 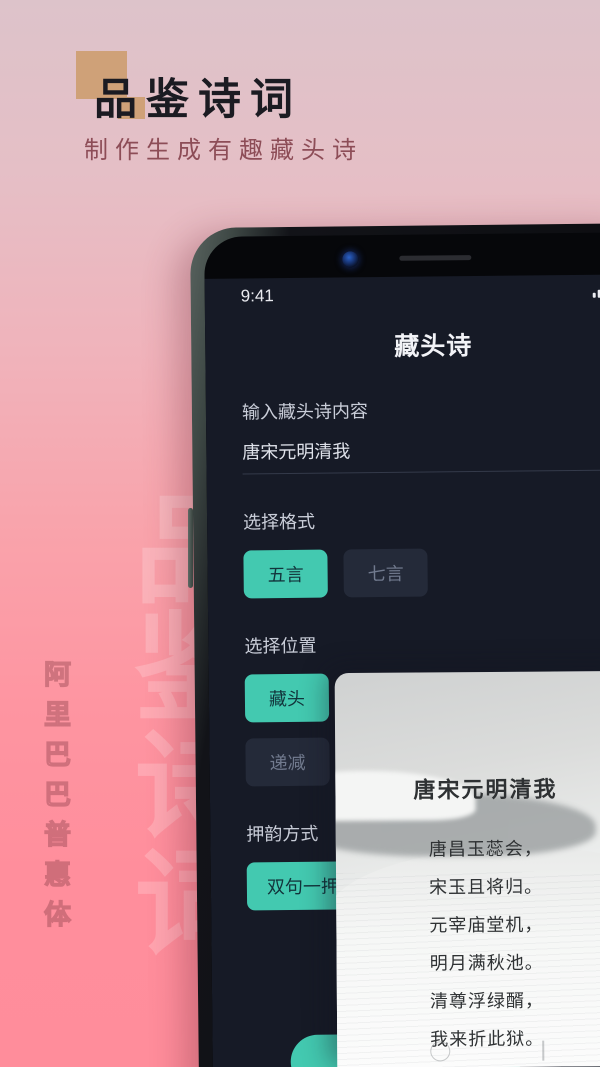 I want to click on format-chip-wuyan: 五言, so click(x=285, y=574).